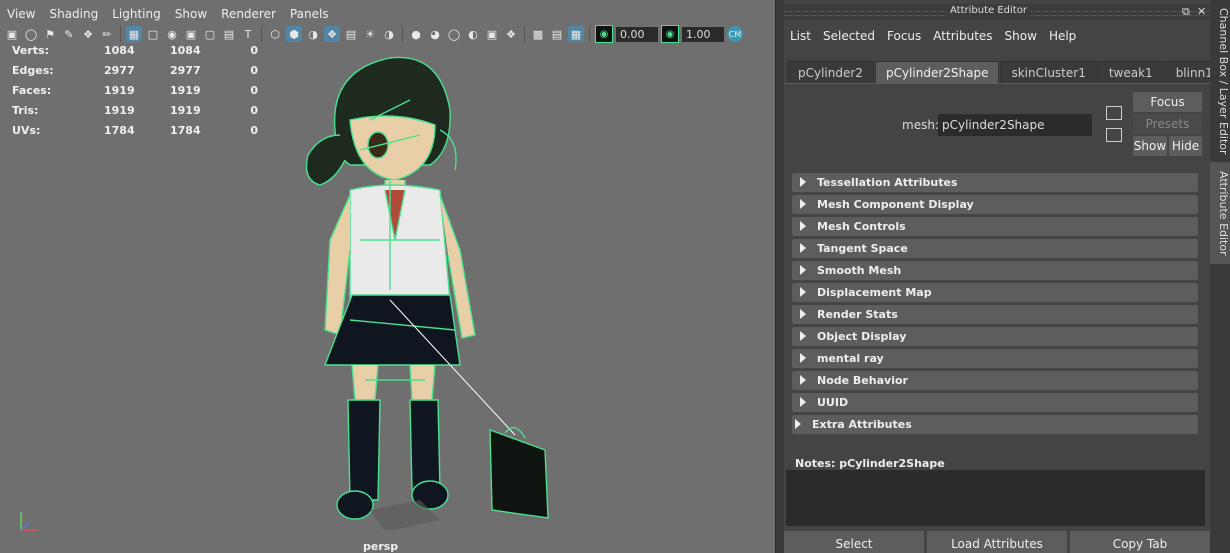  What do you see at coordinates (995, 182) in the screenshot?
I see `section-tessellation-attributes: Tessellation Attributes` at bounding box center [995, 182].